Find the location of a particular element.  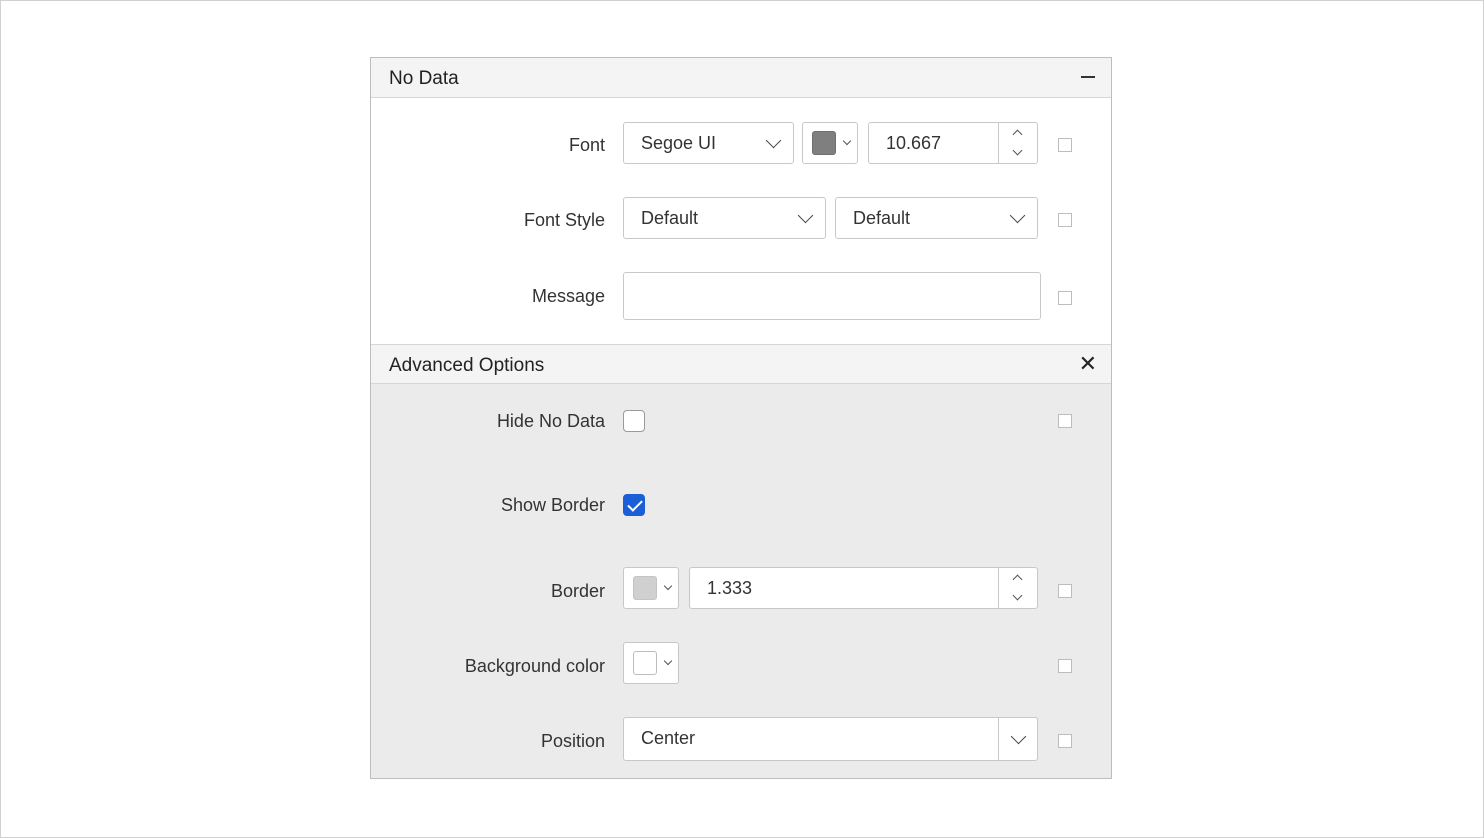

font-color-picker is located at coordinates (830, 143).